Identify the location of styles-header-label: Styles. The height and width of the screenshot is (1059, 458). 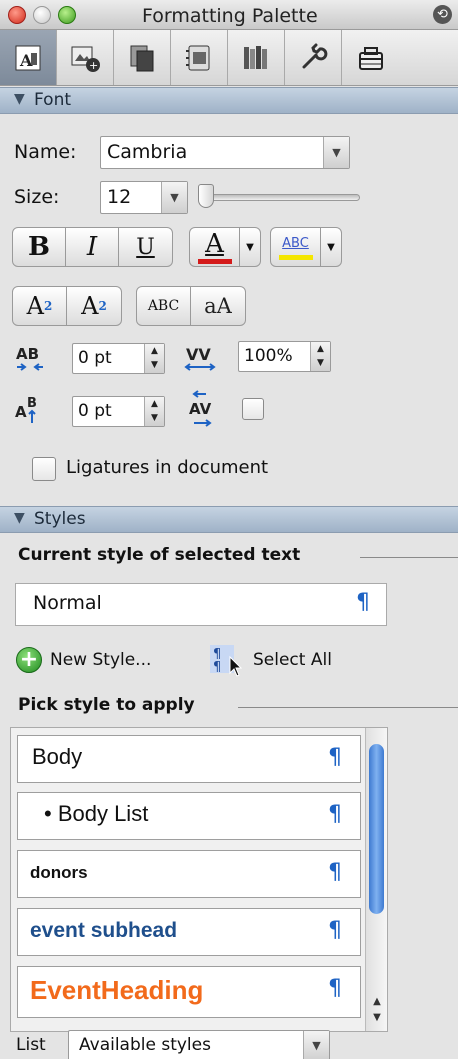
(60, 519).